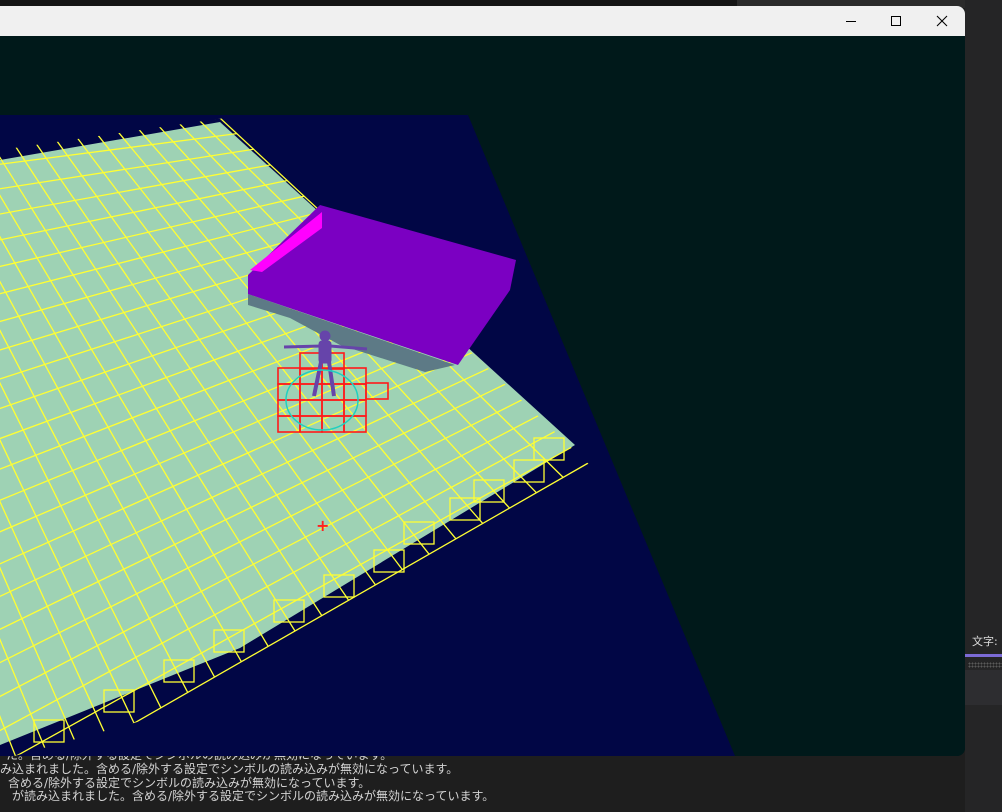  I want to click on side-panel-splitter, so click(985, 665).